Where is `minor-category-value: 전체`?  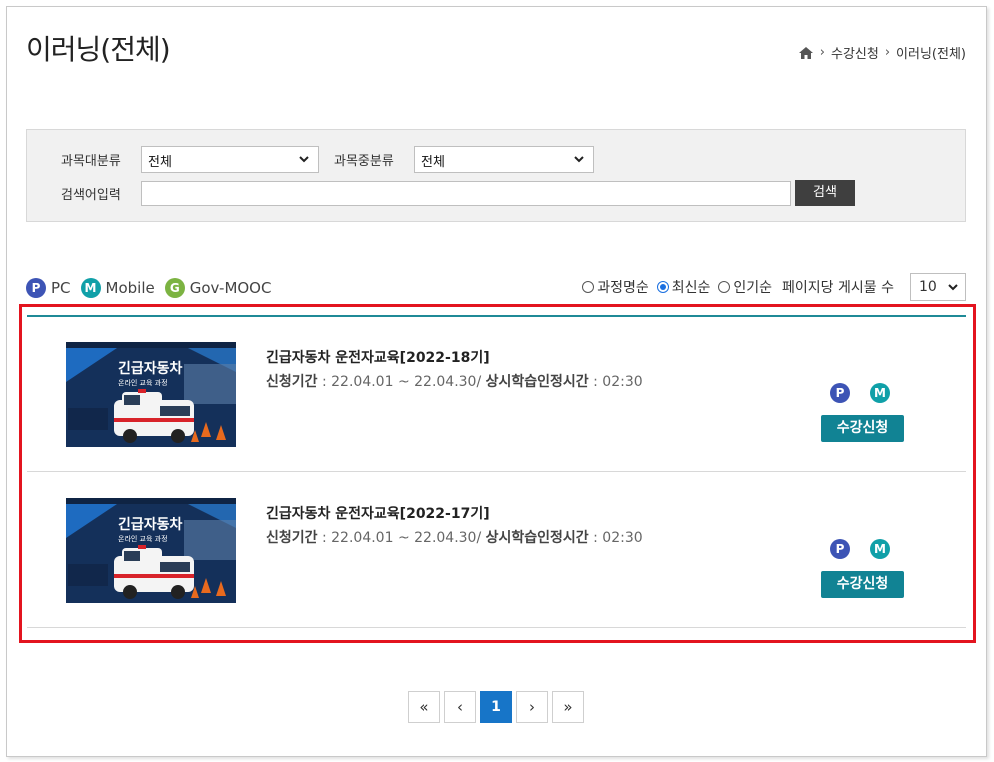 minor-category-value: 전체 is located at coordinates (433, 162).